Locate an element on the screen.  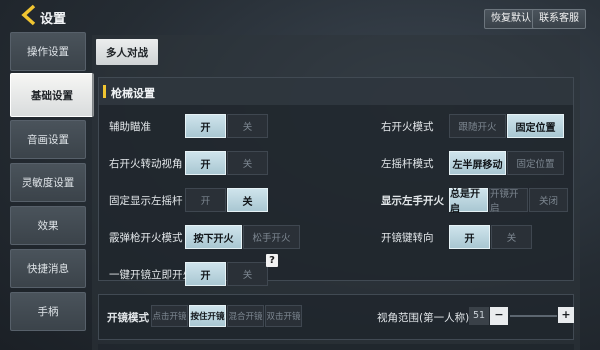
scope-mode-selector: 点击开镜 按住开镜 混合开镜 双击开镜 is located at coordinates (227, 316).